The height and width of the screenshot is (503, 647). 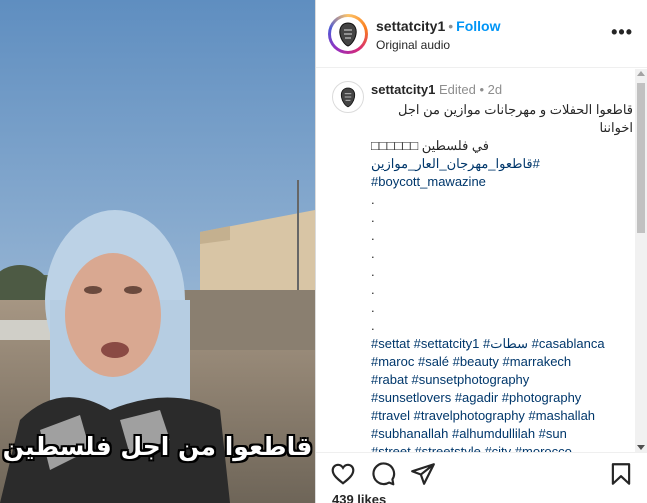 I want to click on more-options-icon: •••, so click(x=622, y=32).